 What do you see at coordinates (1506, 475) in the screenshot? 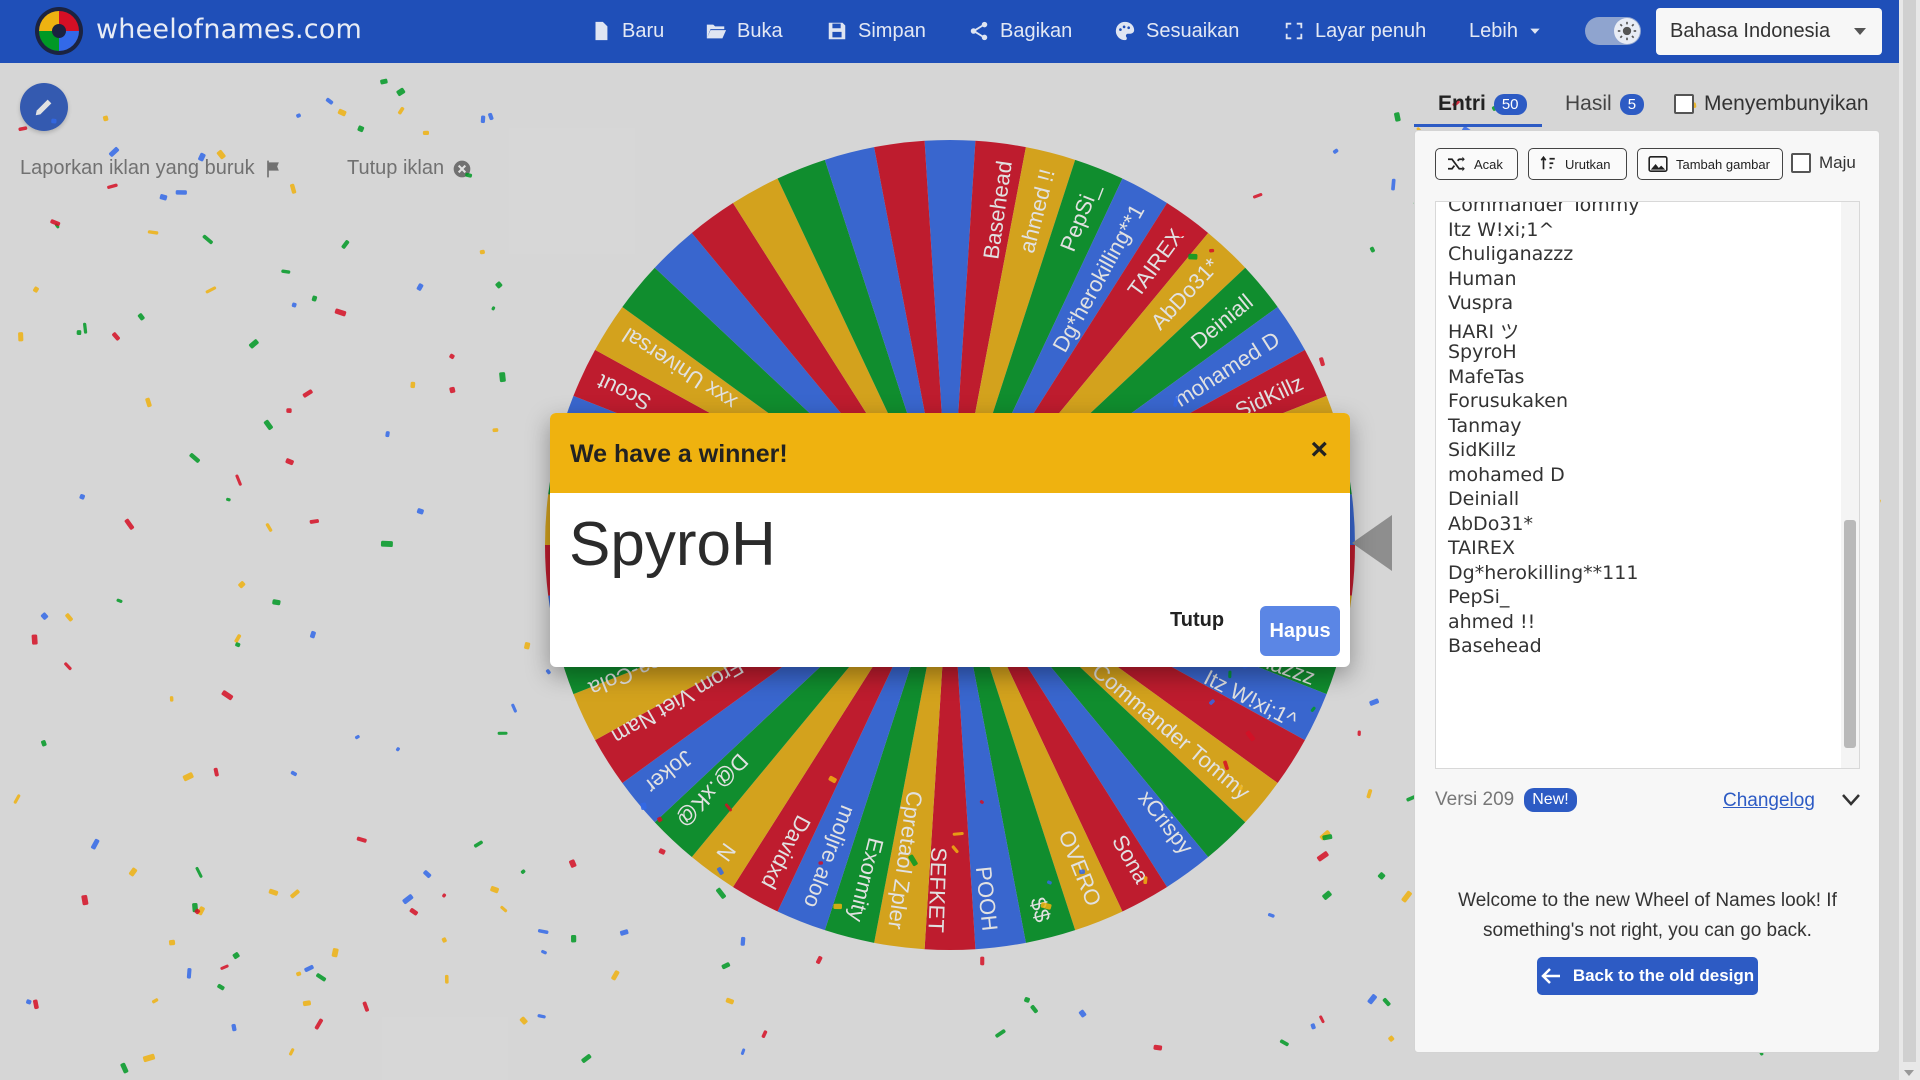
I see `entry-line: mohamed D` at bounding box center [1506, 475].